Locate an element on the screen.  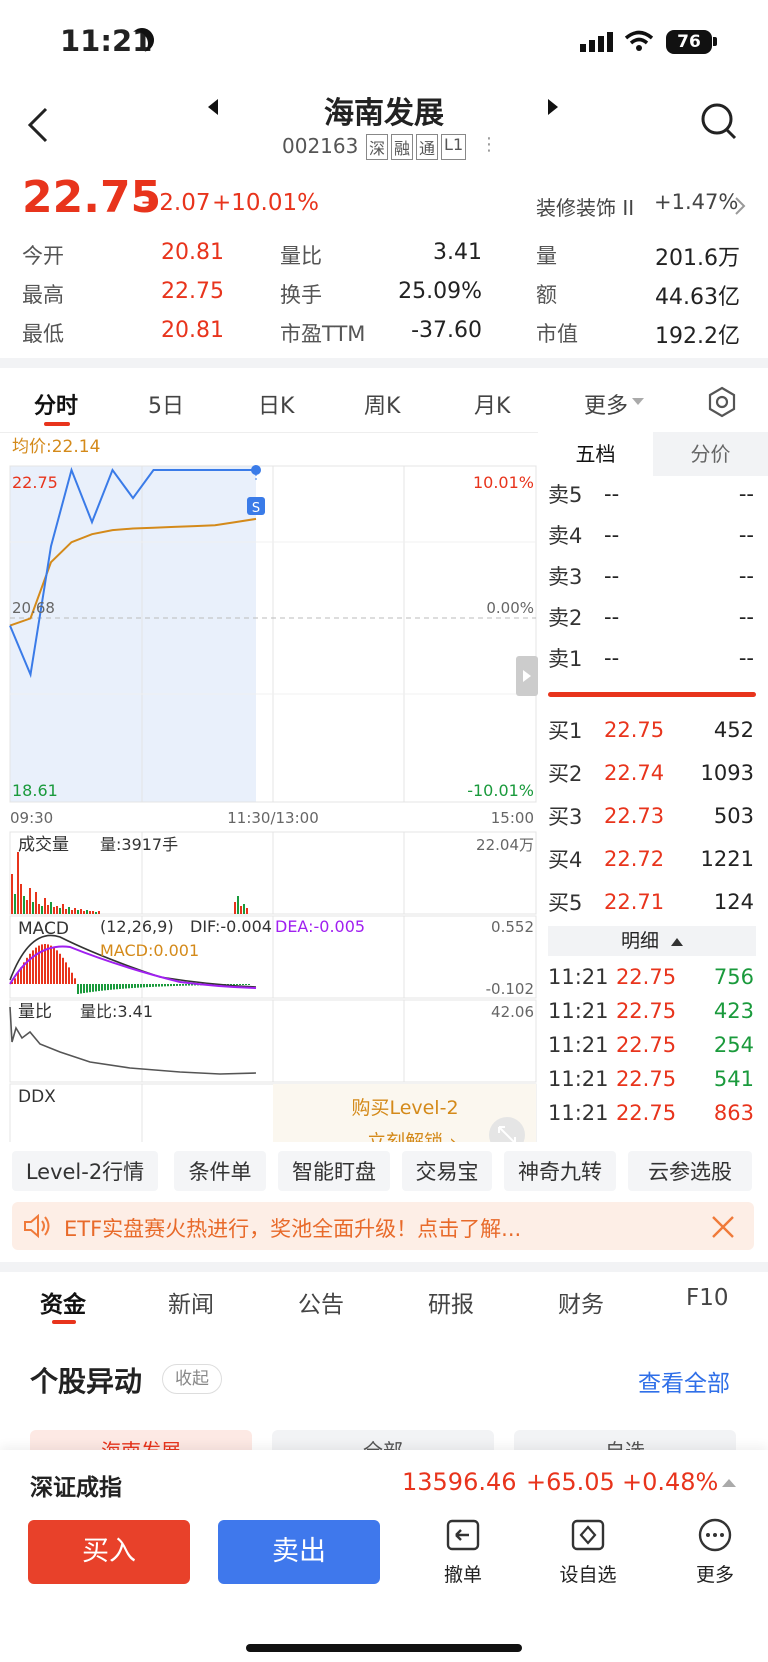
ask-label: 卖3 is located at coordinates (565, 577).